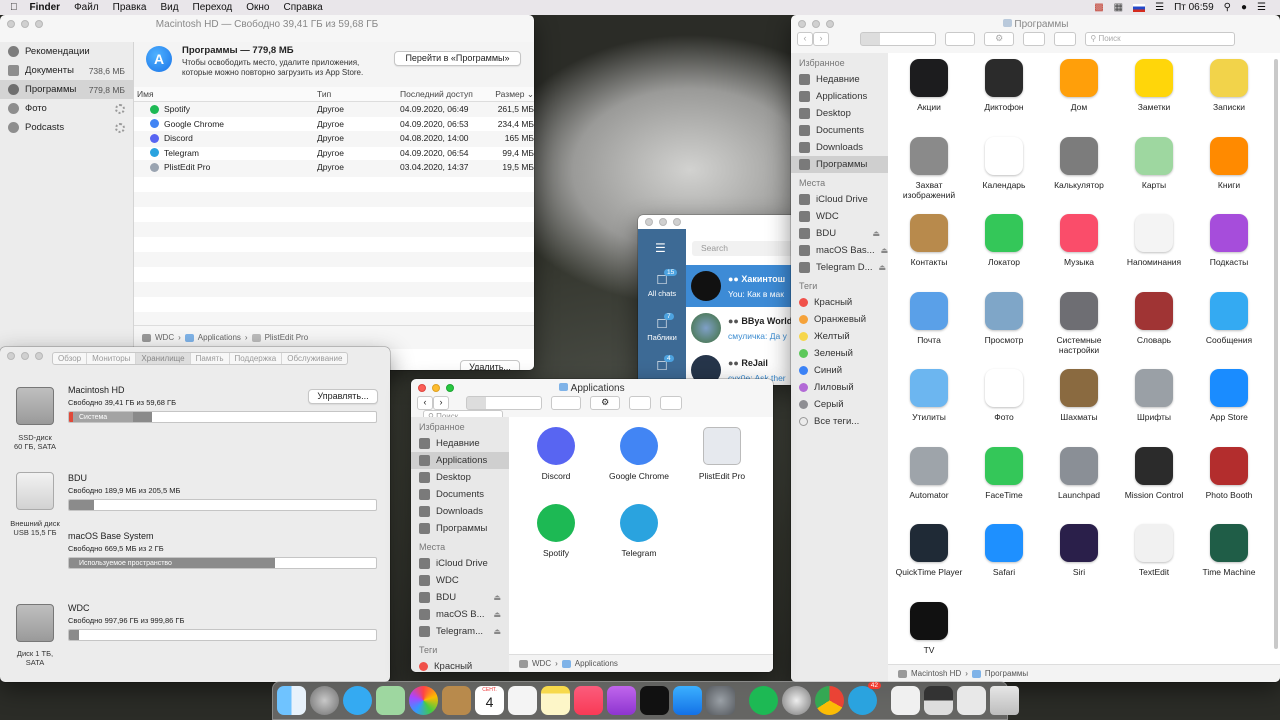 The width and height of the screenshot is (1280, 720). What do you see at coordinates (163, 358) in the screenshot?
I see `tab-storage: Хранилище` at bounding box center [163, 358].